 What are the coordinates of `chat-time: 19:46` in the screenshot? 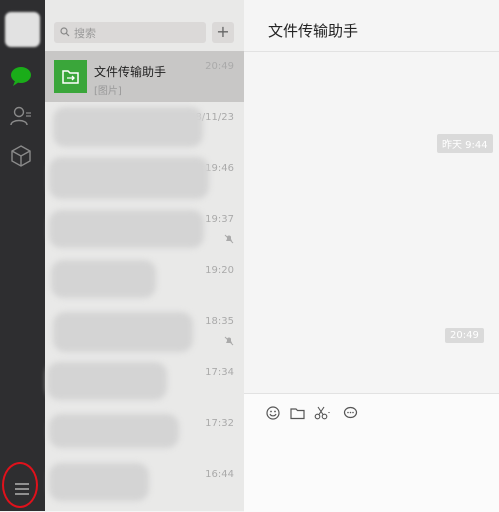 It's located at (219, 168).